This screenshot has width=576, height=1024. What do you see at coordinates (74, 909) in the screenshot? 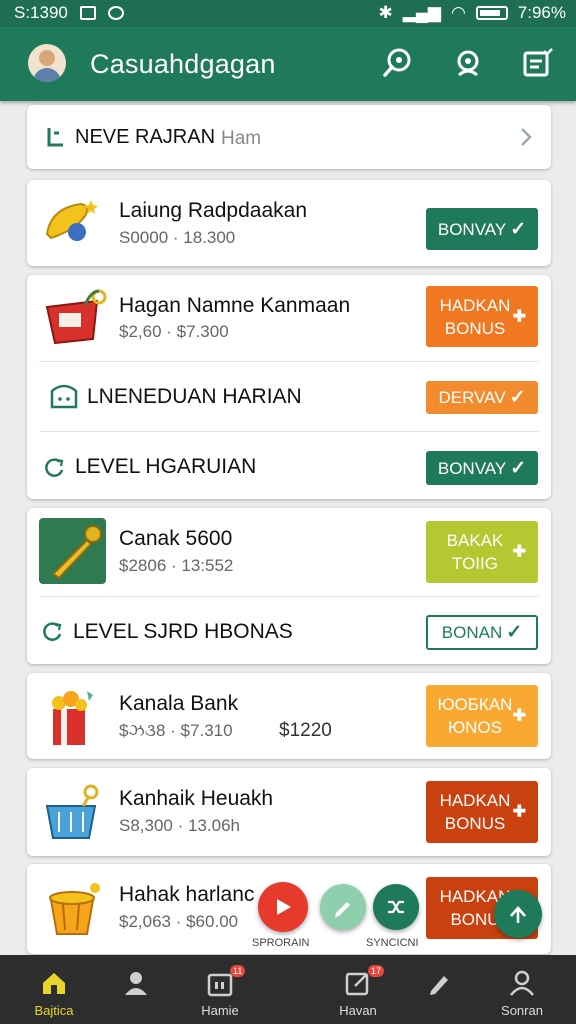
I see `coin-bucket-icon` at bounding box center [74, 909].